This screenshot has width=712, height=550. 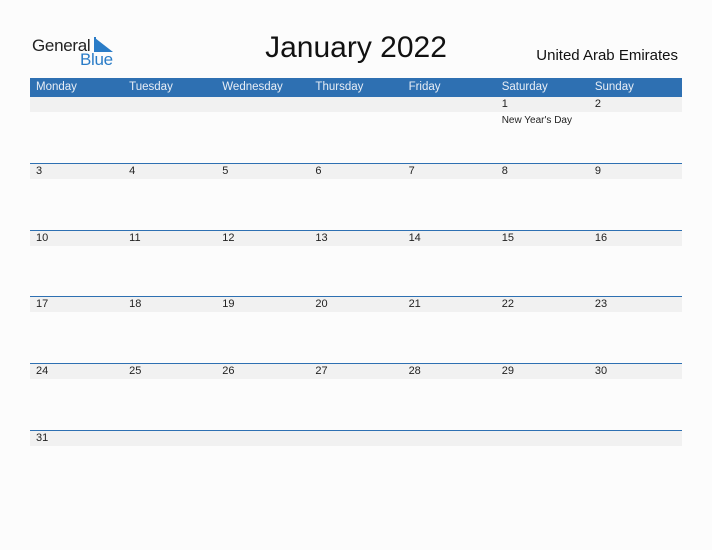 I want to click on weekday-friday: Friday, so click(x=424, y=87).